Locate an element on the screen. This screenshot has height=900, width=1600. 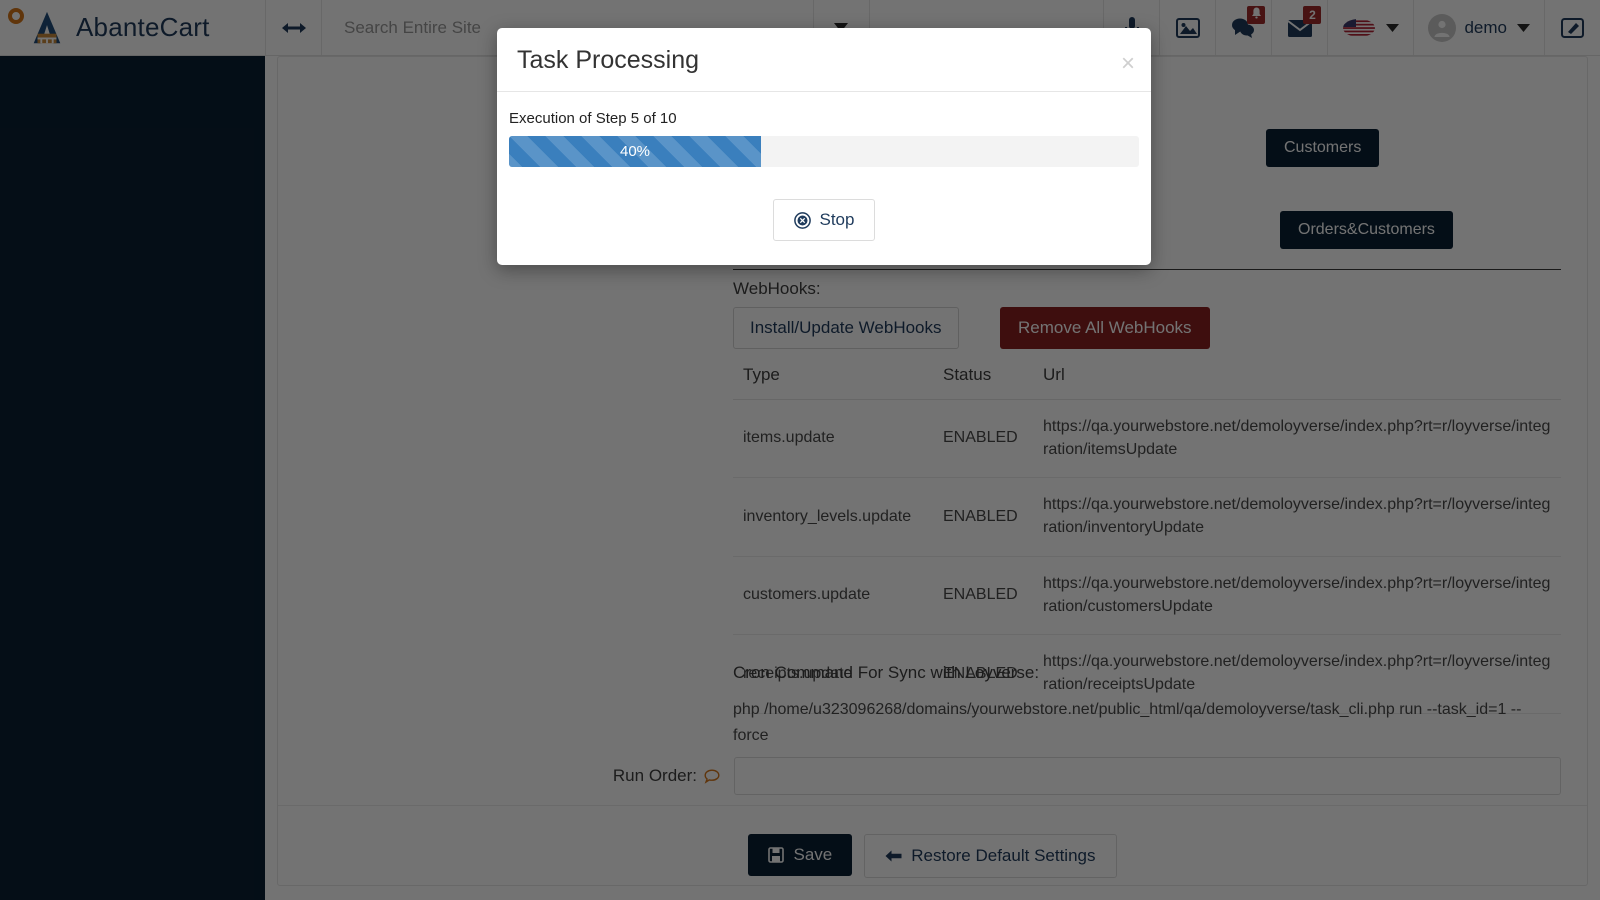
close-icon: × is located at coordinates (1128, 64).